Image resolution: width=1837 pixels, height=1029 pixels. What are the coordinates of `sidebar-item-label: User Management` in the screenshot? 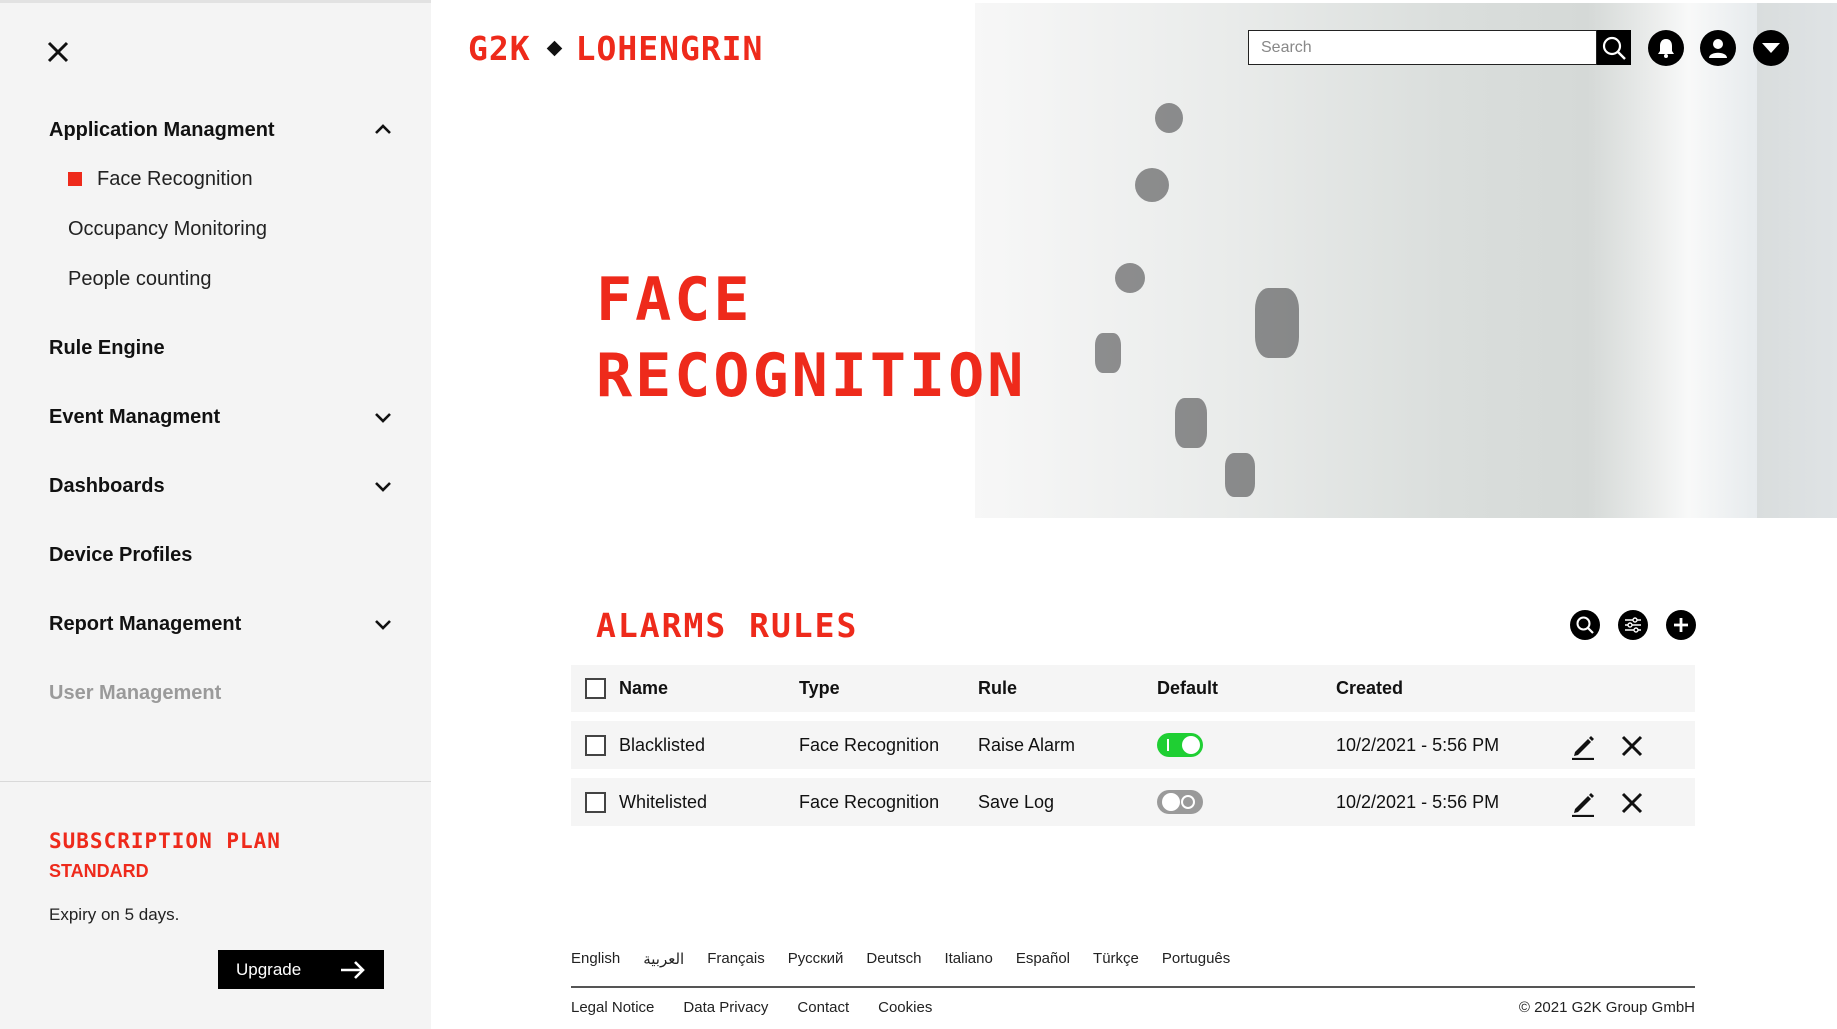 It's located at (135, 692).